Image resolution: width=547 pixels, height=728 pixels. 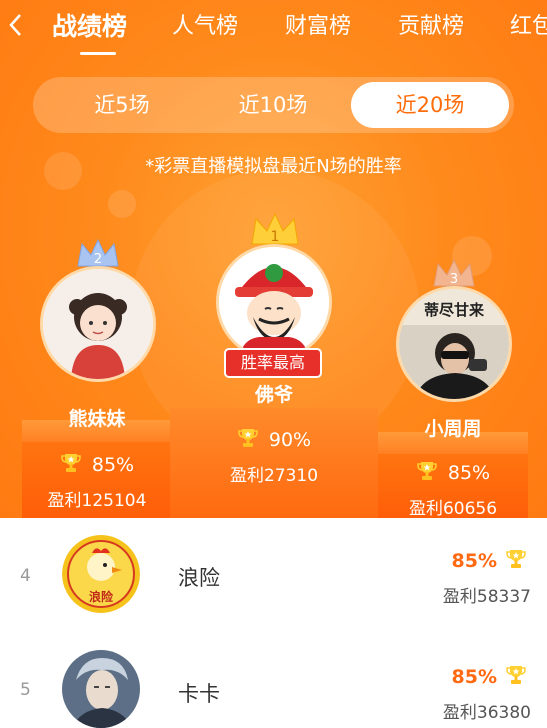 What do you see at coordinates (205, 27) in the screenshot?
I see `tab-popularity: 人气榜` at bounding box center [205, 27].